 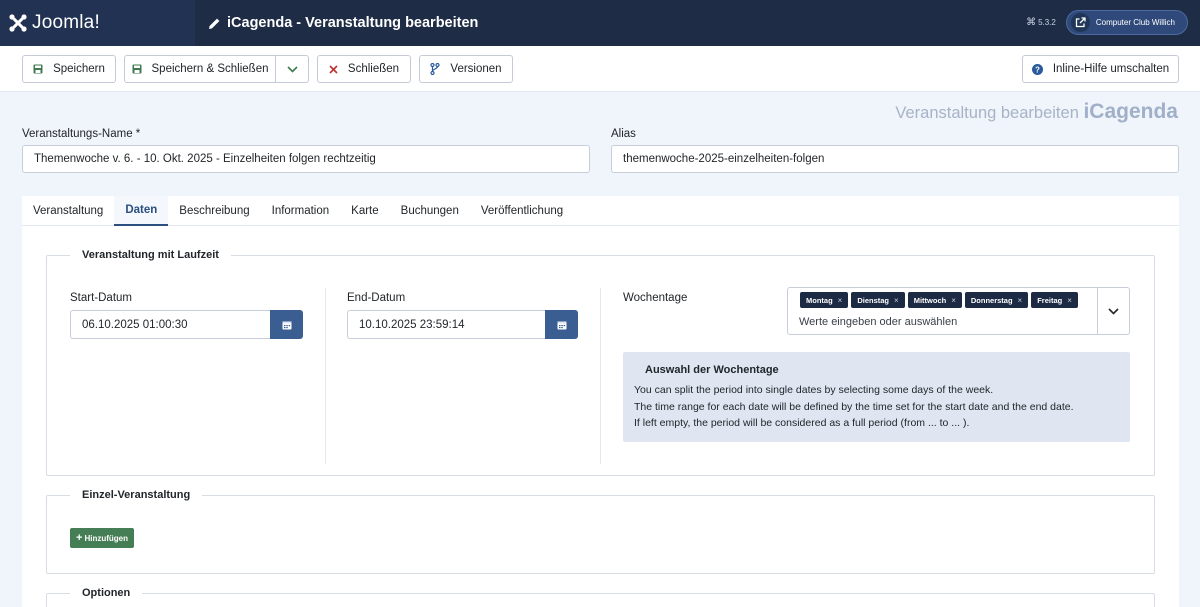 I want to click on tab-veroeffentlichung: Veröffentlichung, so click(x=522, y=211).